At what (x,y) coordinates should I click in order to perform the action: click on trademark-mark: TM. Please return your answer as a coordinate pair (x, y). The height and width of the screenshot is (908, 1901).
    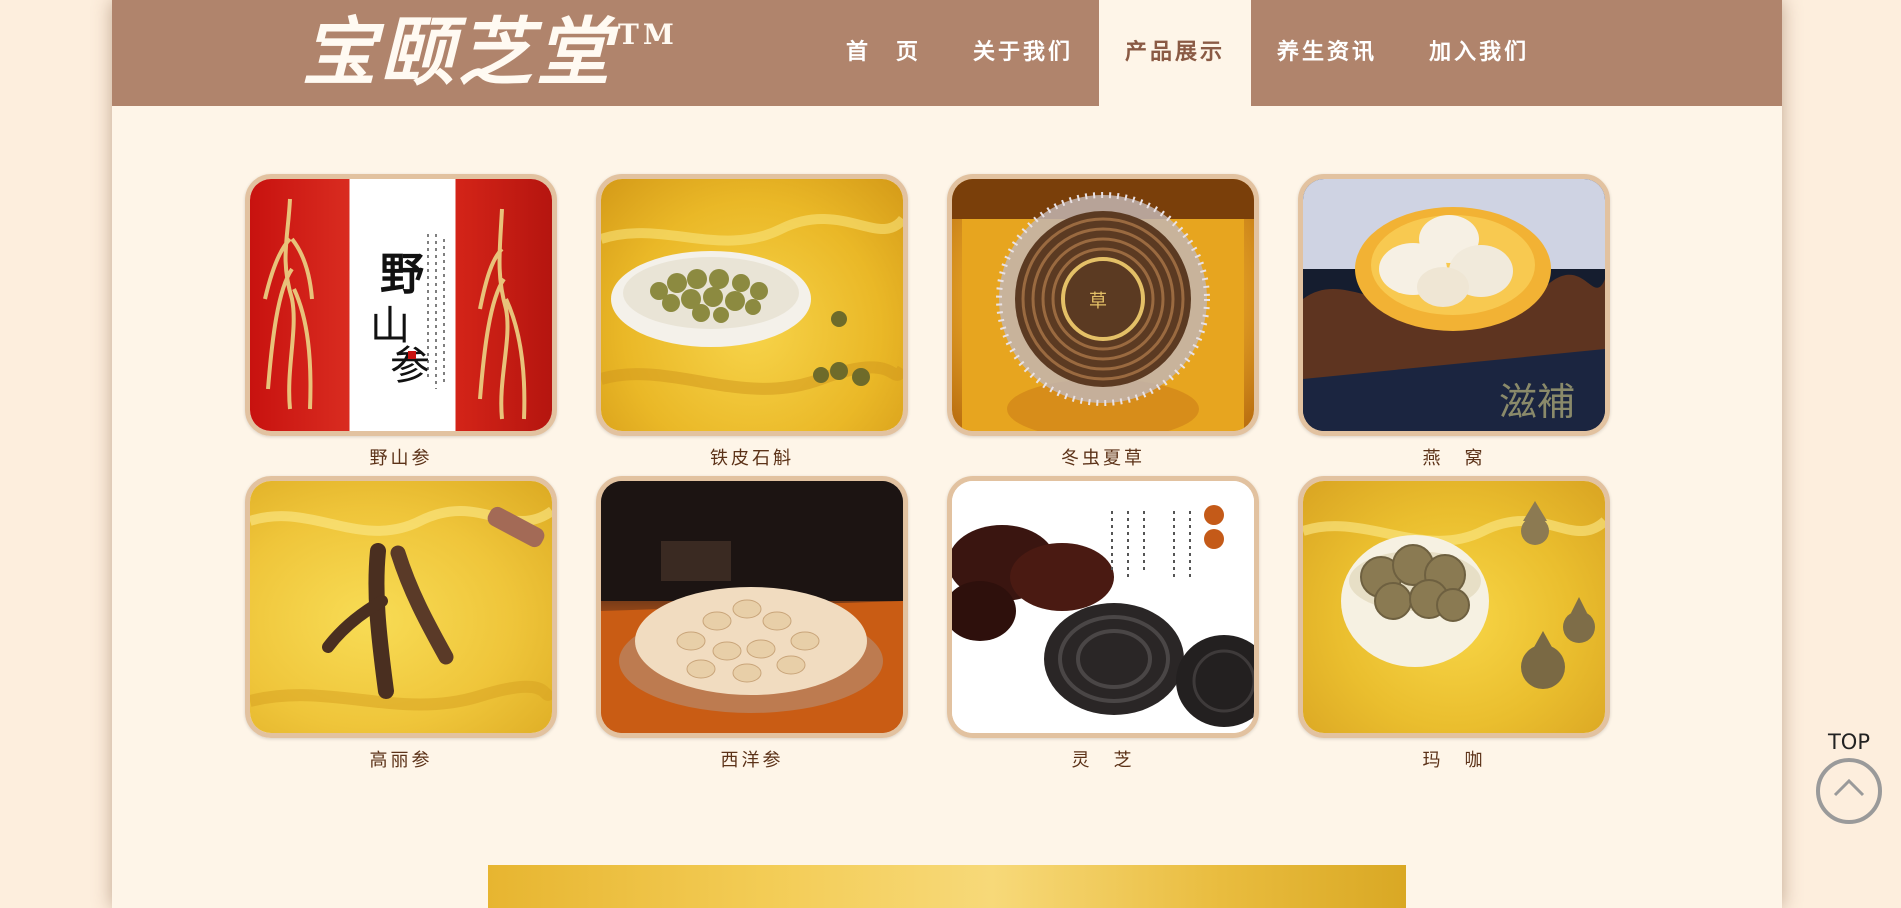
    Looking at the image, I should click on (648, 34).